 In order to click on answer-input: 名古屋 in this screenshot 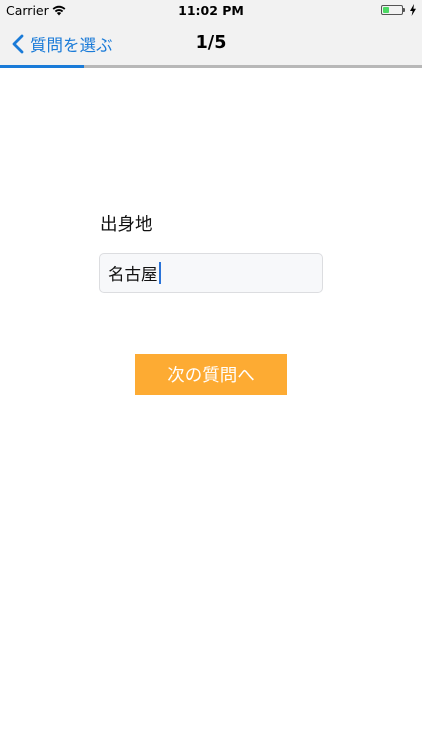, I will do `click(211, 273)`.